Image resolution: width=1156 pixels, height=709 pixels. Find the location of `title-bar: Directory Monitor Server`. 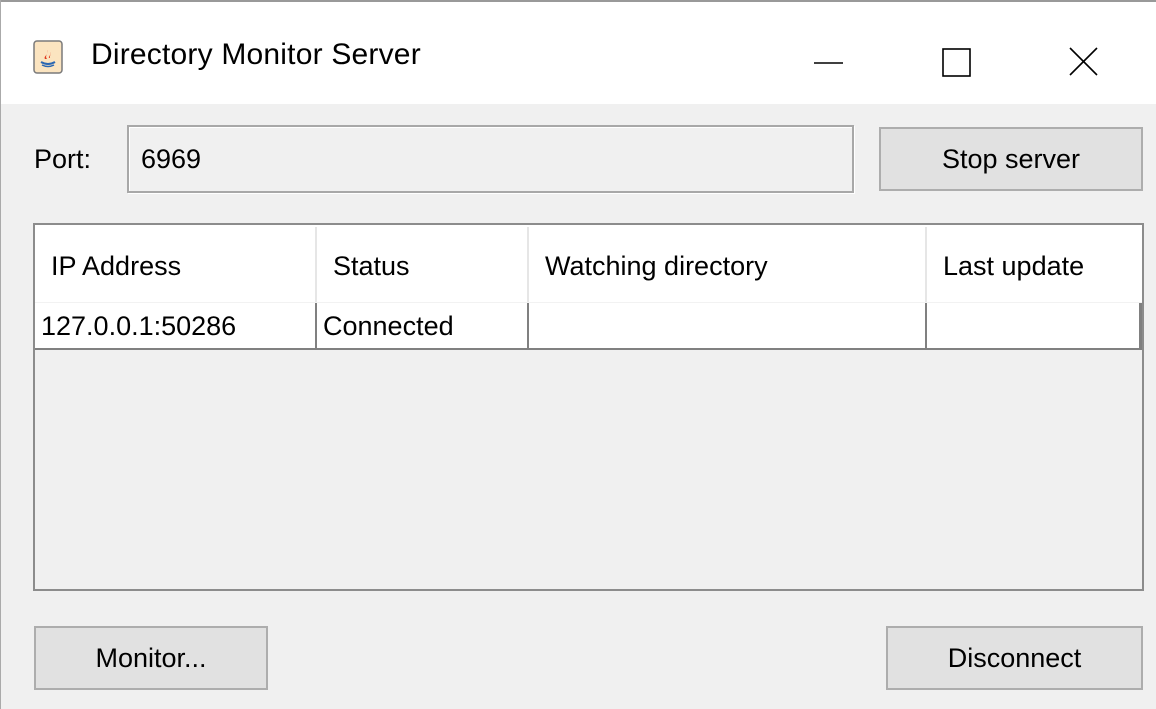

title-bar: Directory Monitor Server is located at coordinates (578, 52).